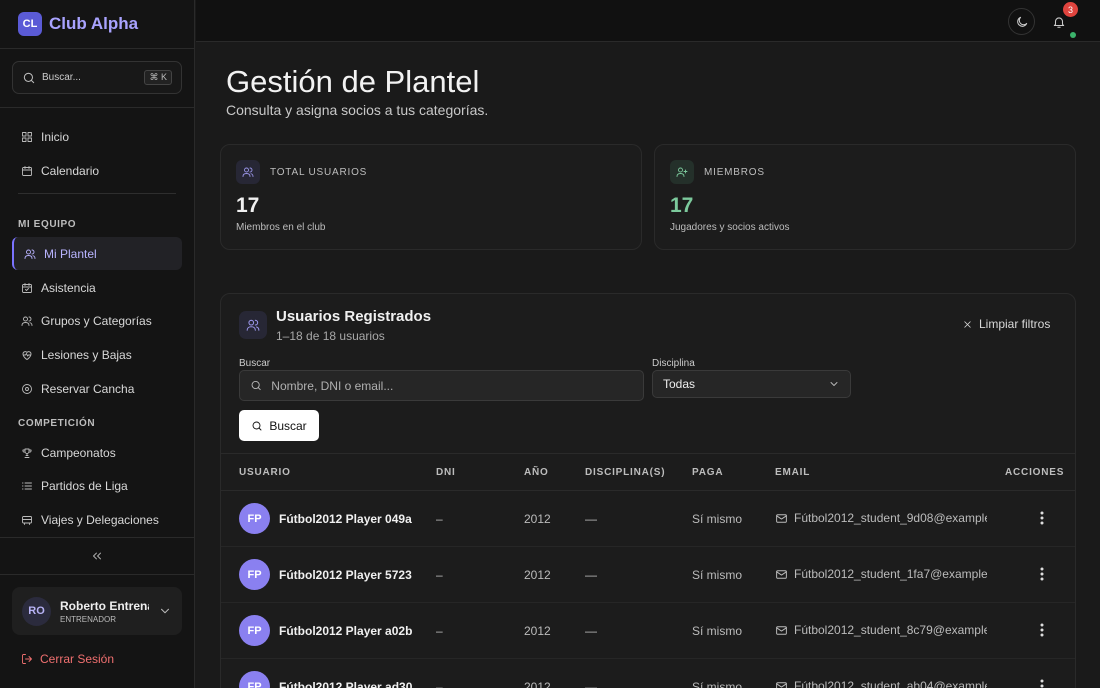 The image size is (1100, 688). Describe the element at coordinates (100, 519) in the screenshot. I see `sidebar-item-label: Viajes y Delegaciones` at that location.